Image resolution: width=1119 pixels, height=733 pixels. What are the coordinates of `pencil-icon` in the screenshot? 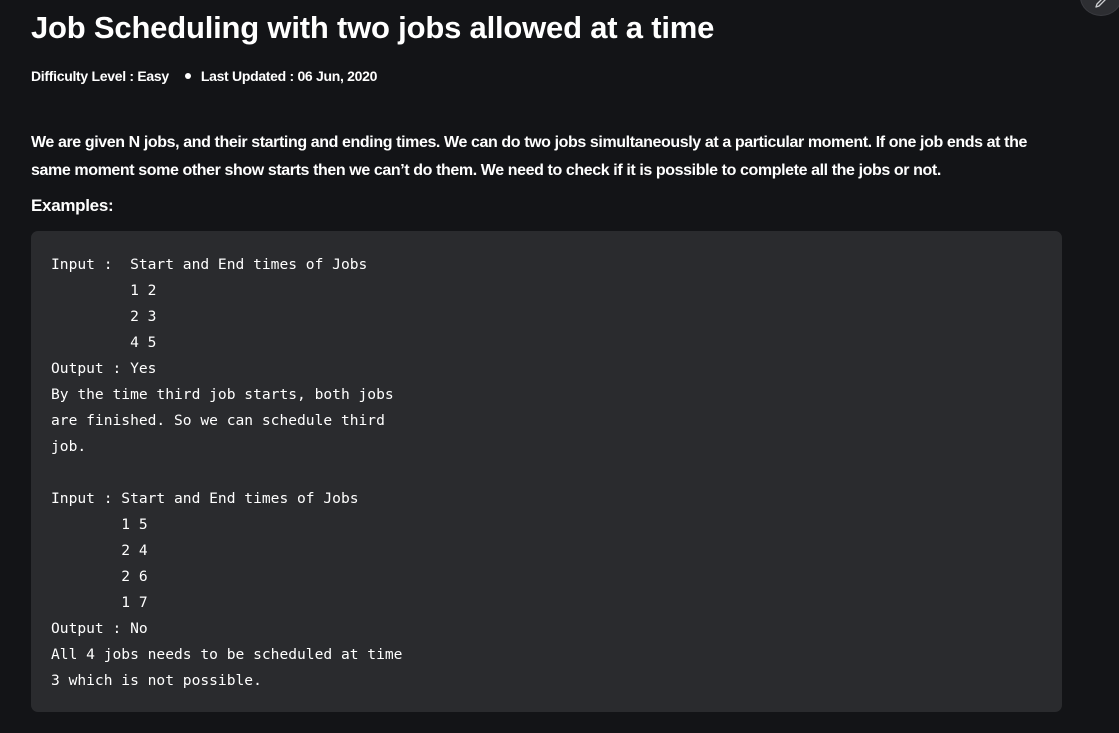 It's located at (1100, 4).